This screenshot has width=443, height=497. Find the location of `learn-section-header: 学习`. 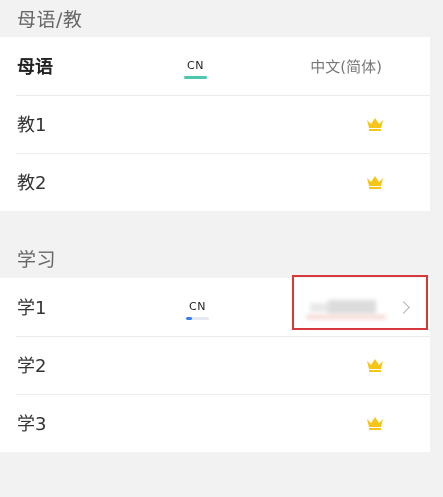

learn-section-header: 学习 is located at coordinates (37, 260).